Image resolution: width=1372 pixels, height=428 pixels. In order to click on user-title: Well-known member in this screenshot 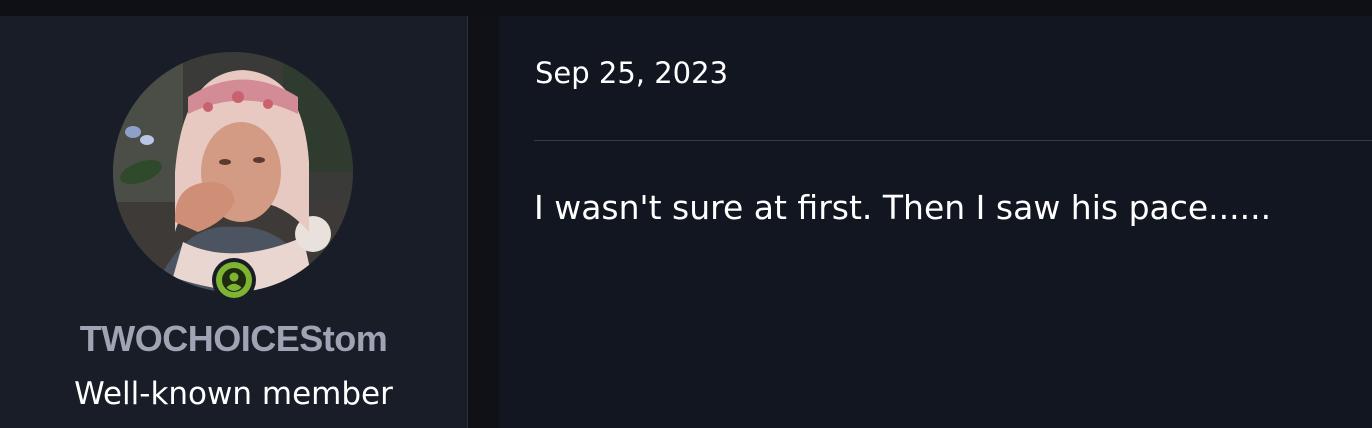, I will do `click(233, 394)`.